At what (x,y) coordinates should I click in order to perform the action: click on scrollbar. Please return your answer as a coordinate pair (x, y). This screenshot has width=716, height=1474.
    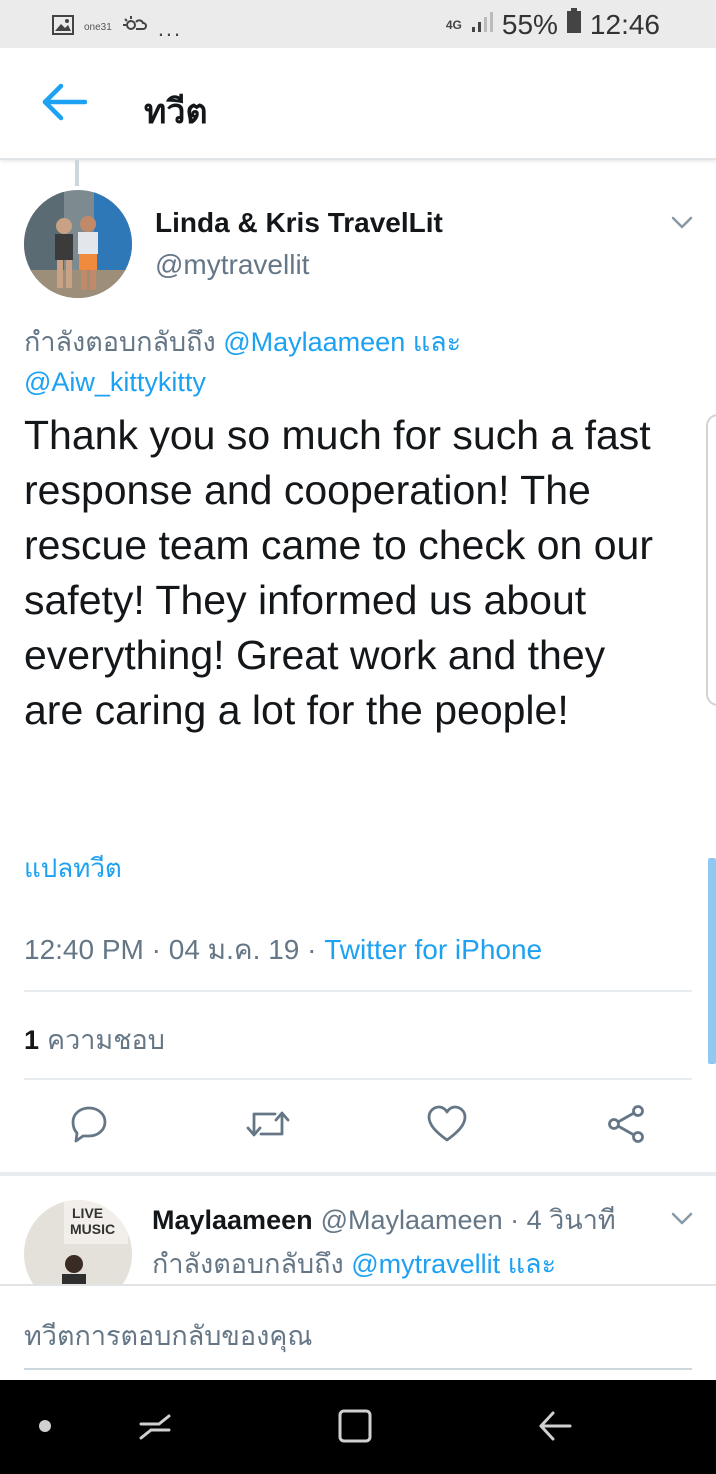
    Looking at the image, I should click on (712, 961).